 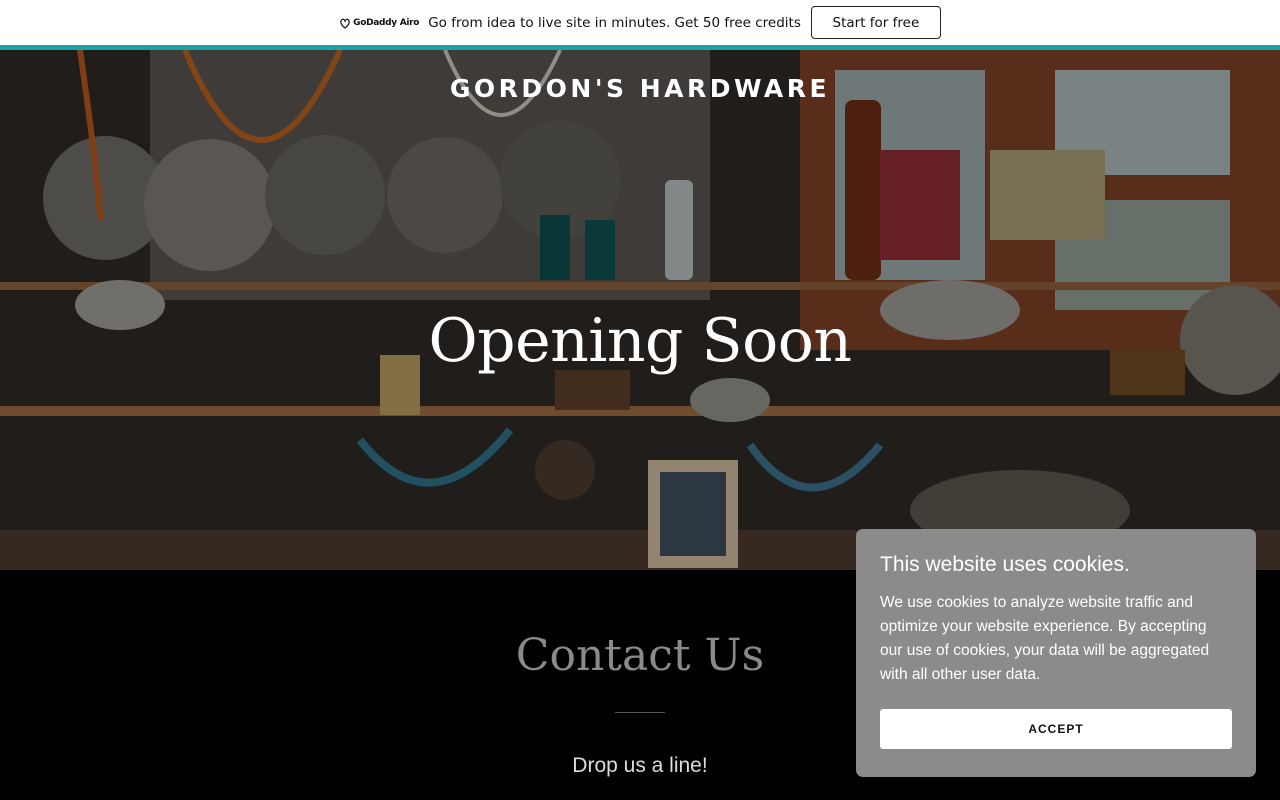 What do you see at coordinates (640, 712) in the screenshot?
I see `contact-divider` at bounding box center [640, 712].